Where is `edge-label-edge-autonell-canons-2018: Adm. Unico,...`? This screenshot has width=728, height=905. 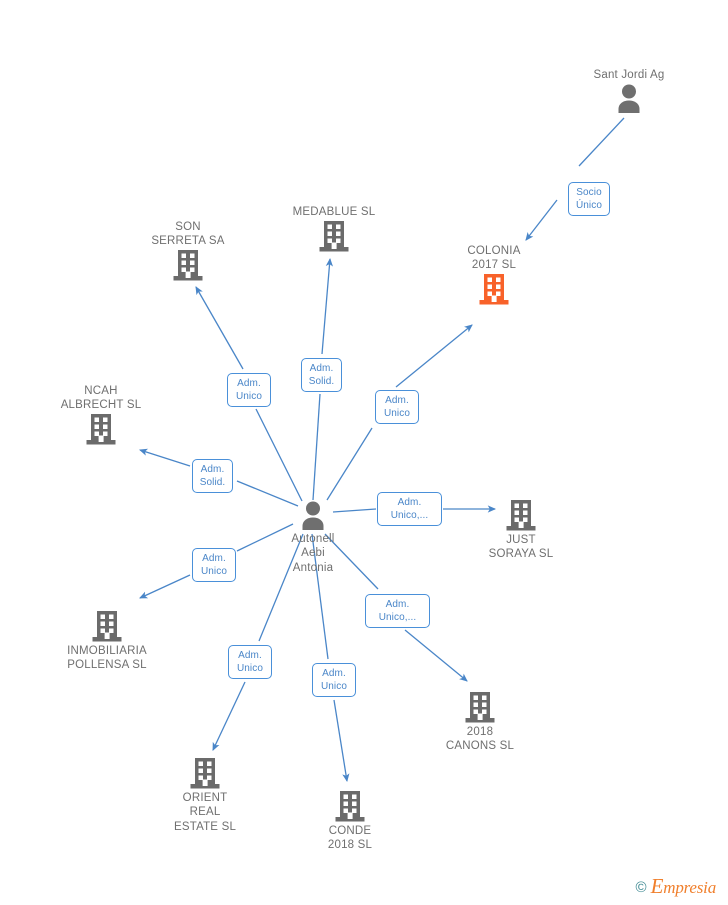 edge-label-edge-autonell-canons-2018: Adm. Unico,... is located at coordinates (397, 611).